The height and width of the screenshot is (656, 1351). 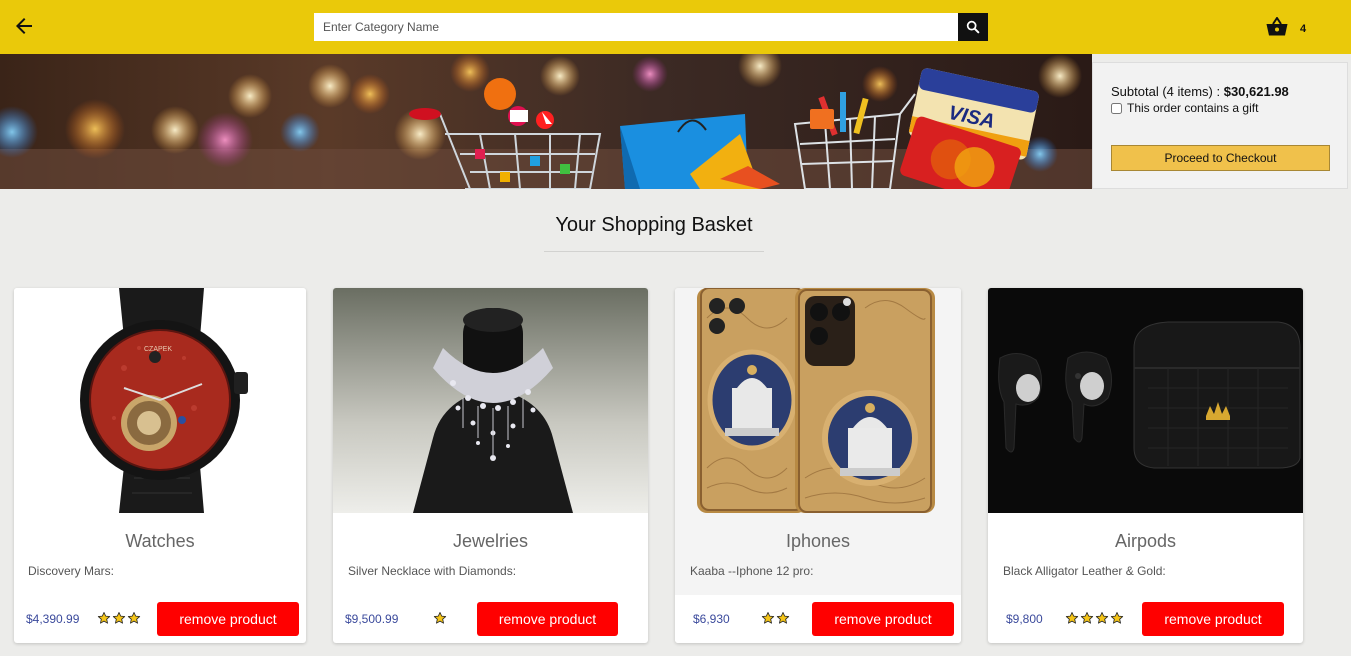 What do you see at coordinates (1024, 619) in the screenshot?
I see `product-price: $9,800` at bounding box center [1024, 619].